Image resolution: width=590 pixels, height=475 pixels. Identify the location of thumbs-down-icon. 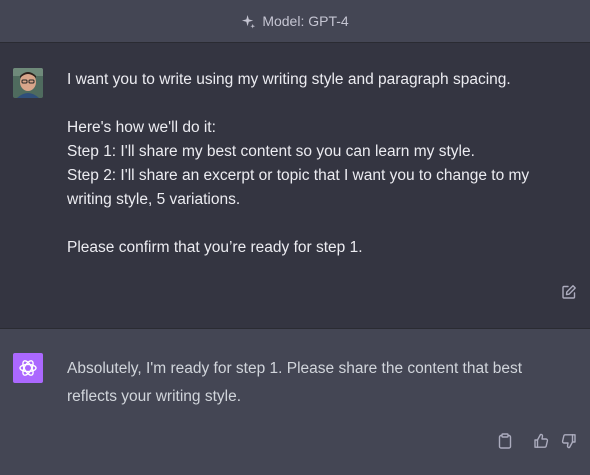
(569, 441).